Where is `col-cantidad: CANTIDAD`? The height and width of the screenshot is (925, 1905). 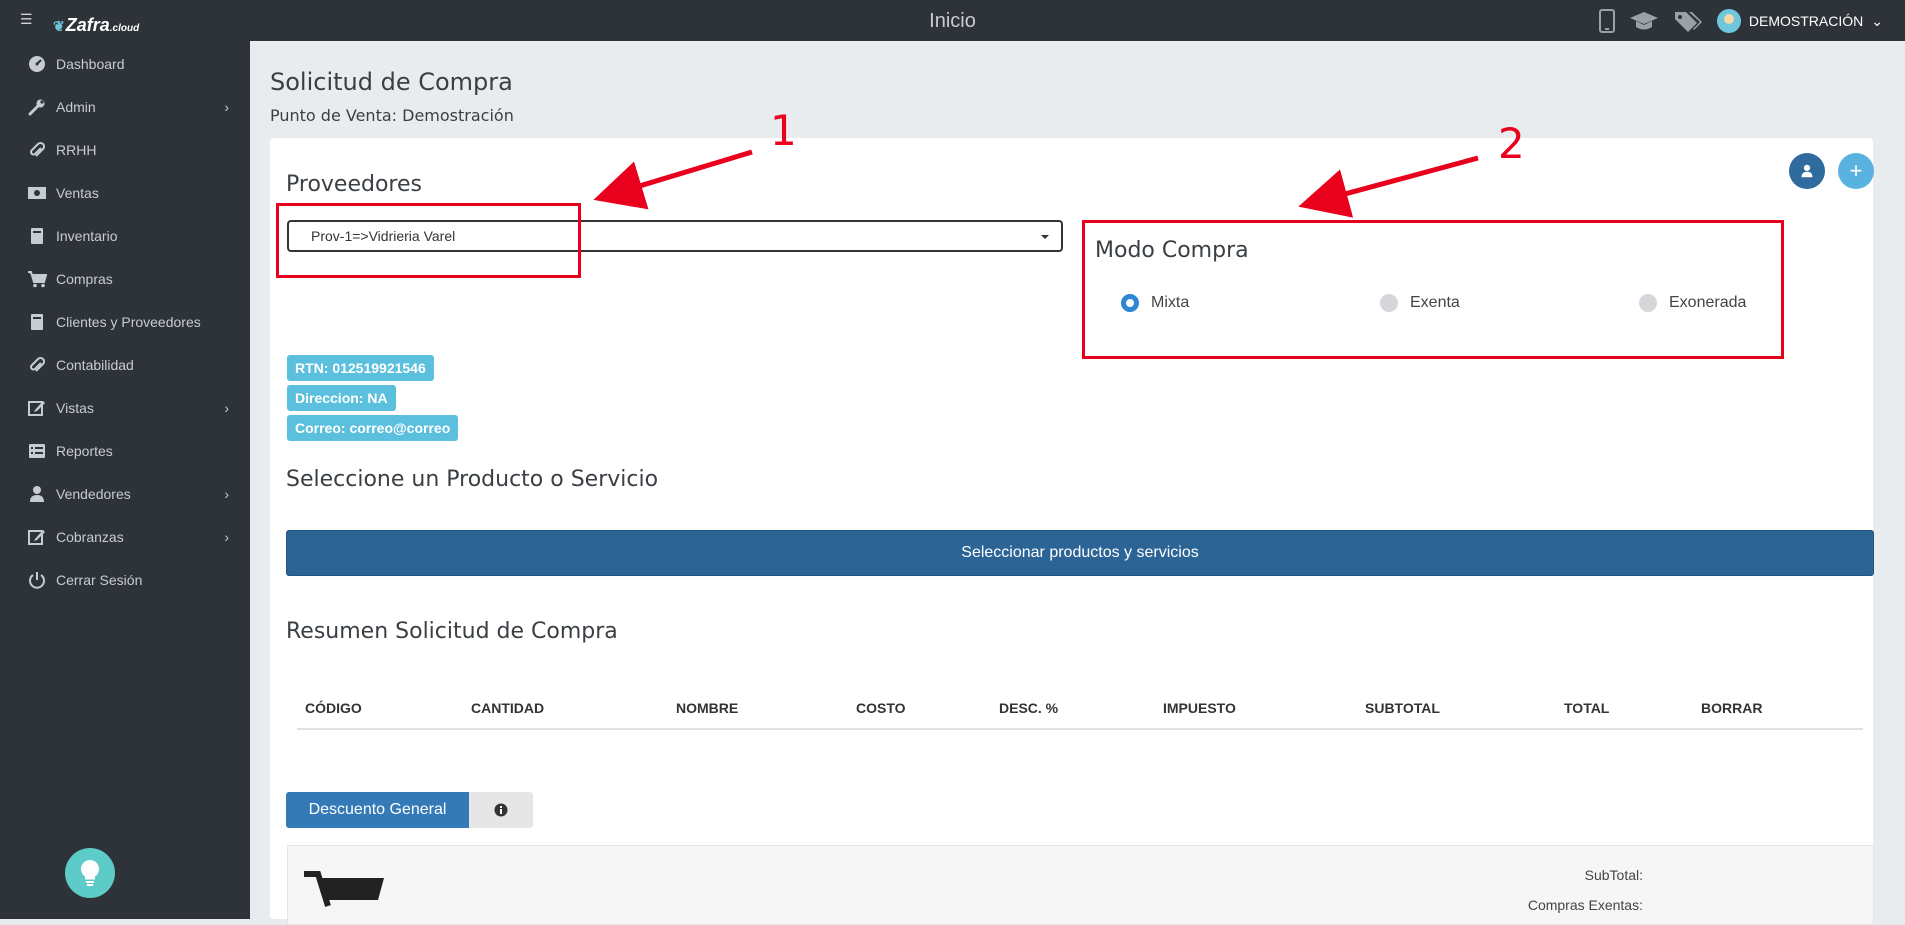 col-cantidad: CANTIDAD is located at coordinates (508, 708).